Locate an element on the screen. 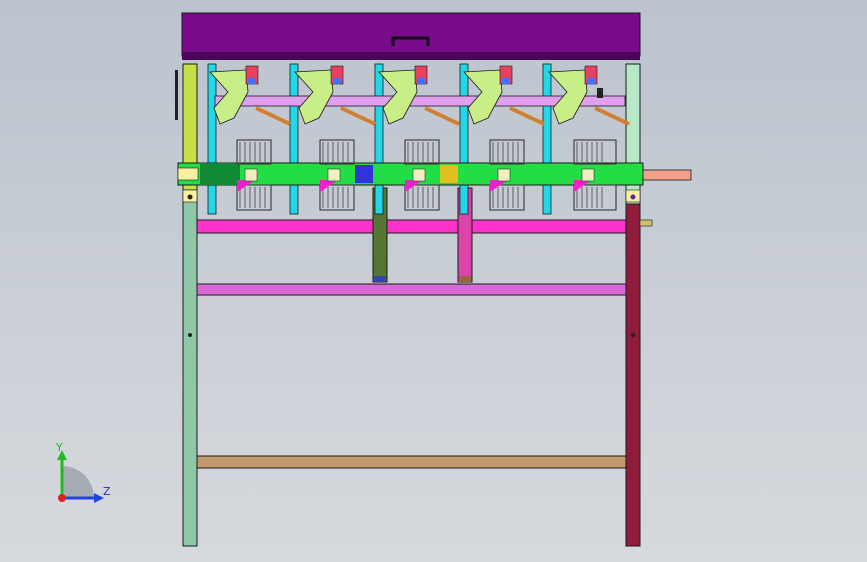 The width and height of the screenshot is (867, 562). left-leg is located at coordinates (190, 368).